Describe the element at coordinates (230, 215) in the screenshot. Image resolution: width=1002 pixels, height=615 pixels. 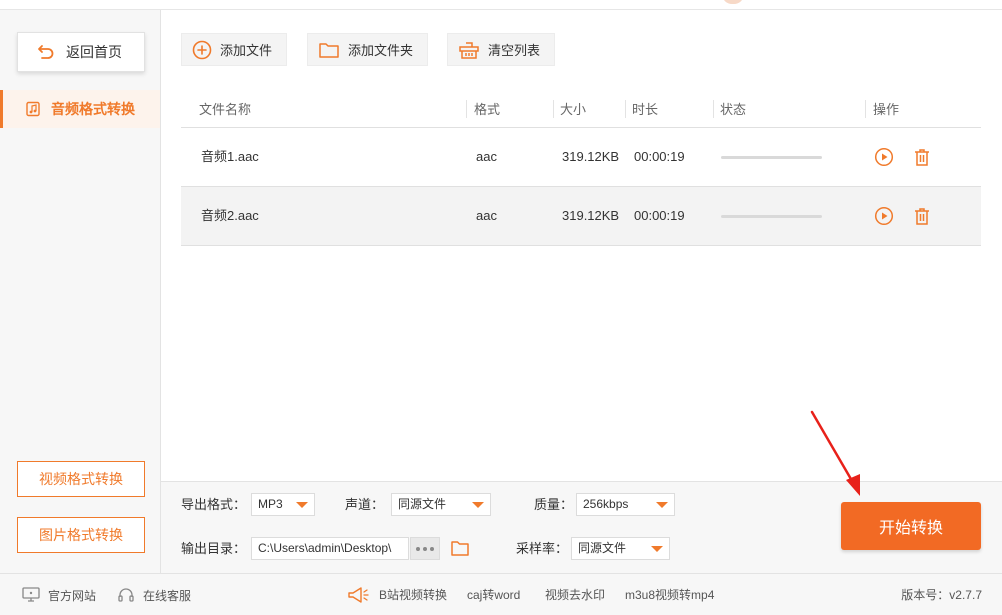
I see `file-name: 音频2.aac` at that location.